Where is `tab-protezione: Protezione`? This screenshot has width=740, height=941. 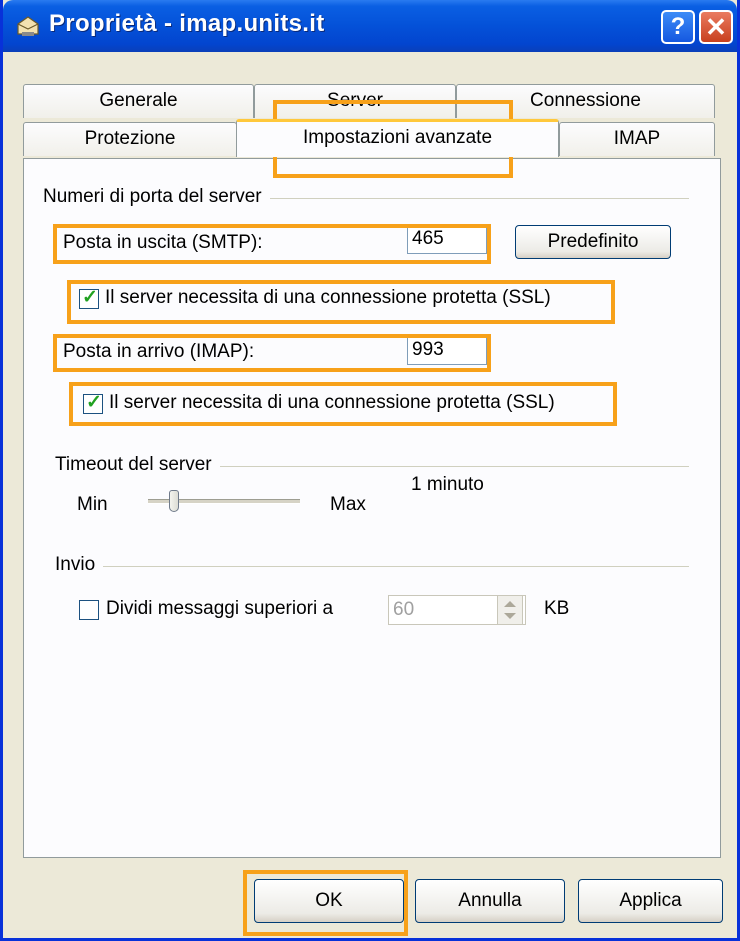
tab-protezione: Protezione is located at coordinates (130, 139).